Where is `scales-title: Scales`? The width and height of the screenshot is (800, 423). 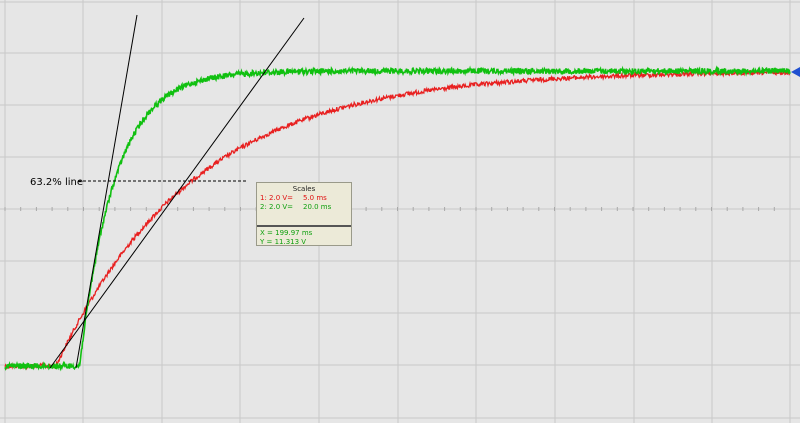 scales-title: Scales is located at coordinates (304, 189).